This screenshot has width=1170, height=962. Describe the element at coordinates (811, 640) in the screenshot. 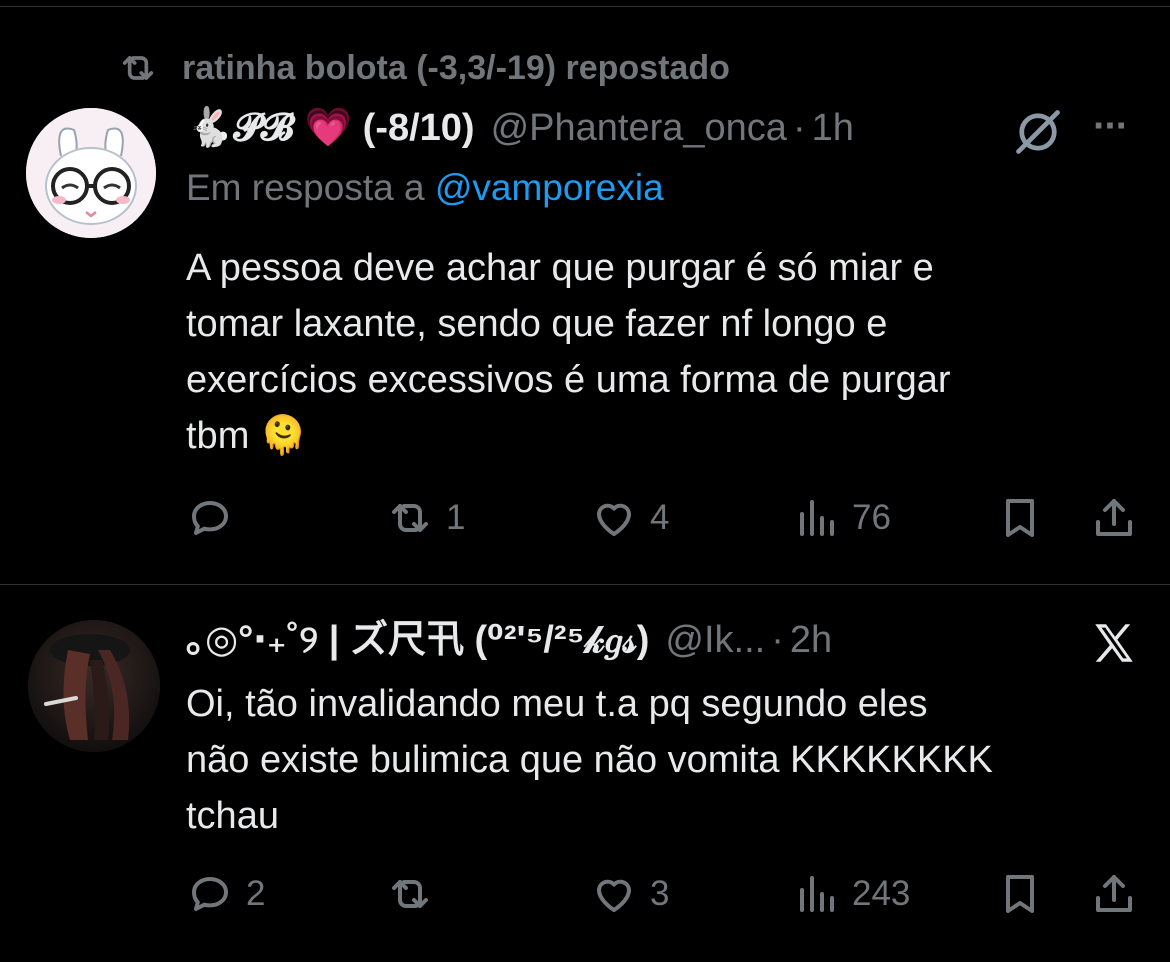

I see `timestamp: 2h` at that location.